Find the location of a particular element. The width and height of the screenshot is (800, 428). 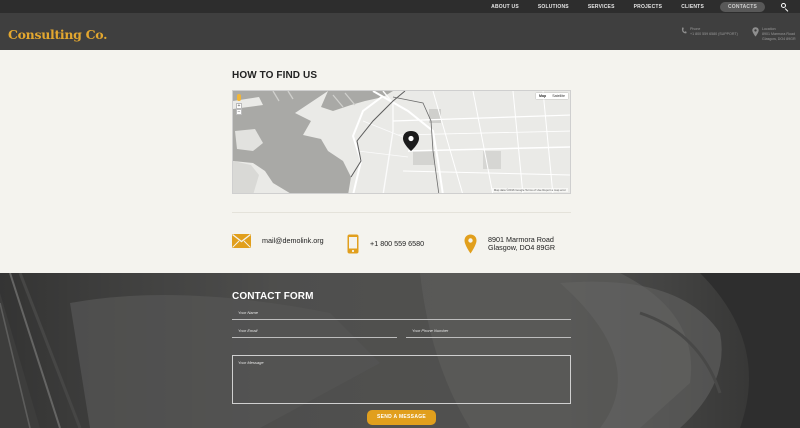

contact-email-text: mail@demolink.org is located at coordinates (293, 241).